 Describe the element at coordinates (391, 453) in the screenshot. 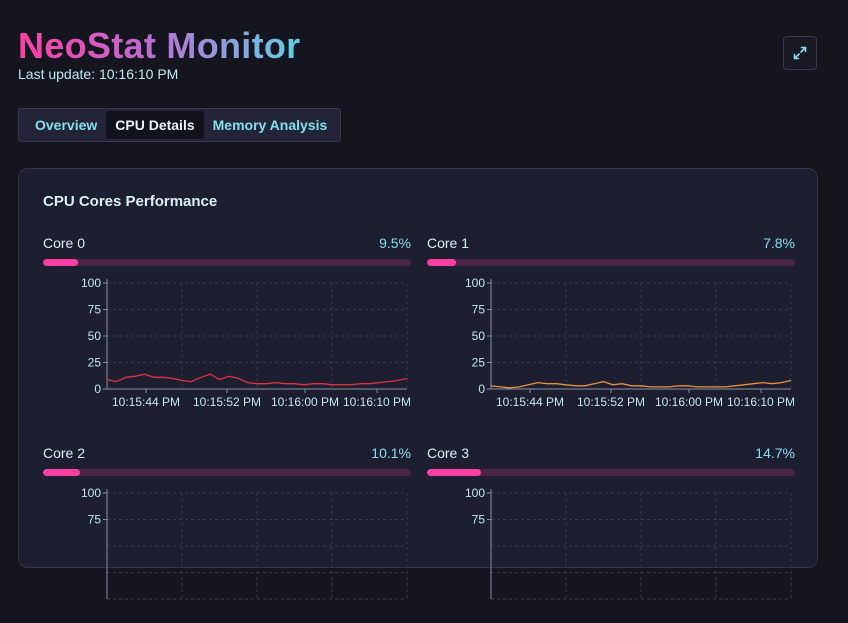

I see `core-percent: 10.1%` at that location.